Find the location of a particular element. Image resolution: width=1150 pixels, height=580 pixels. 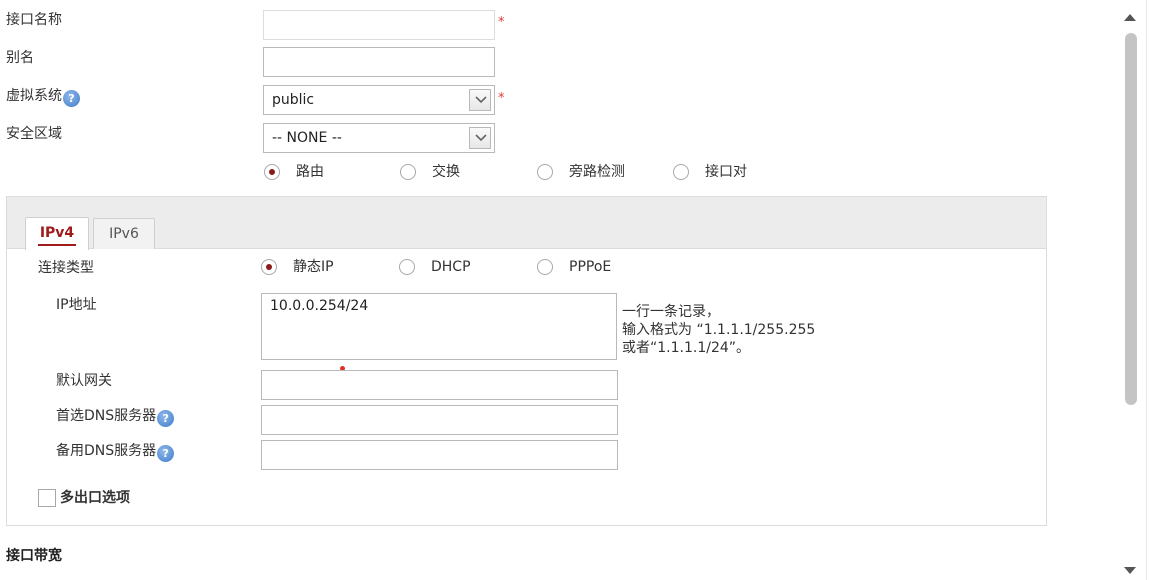

tab-bar: IPv4 IPv6 is located at coordinates (526, 223).